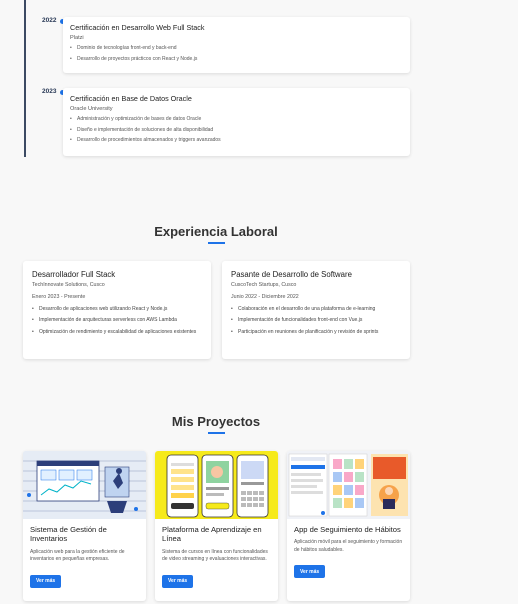  Describe the element at coordinates (216, 485) in the screenshot. I see `project-image-learning` at that location.